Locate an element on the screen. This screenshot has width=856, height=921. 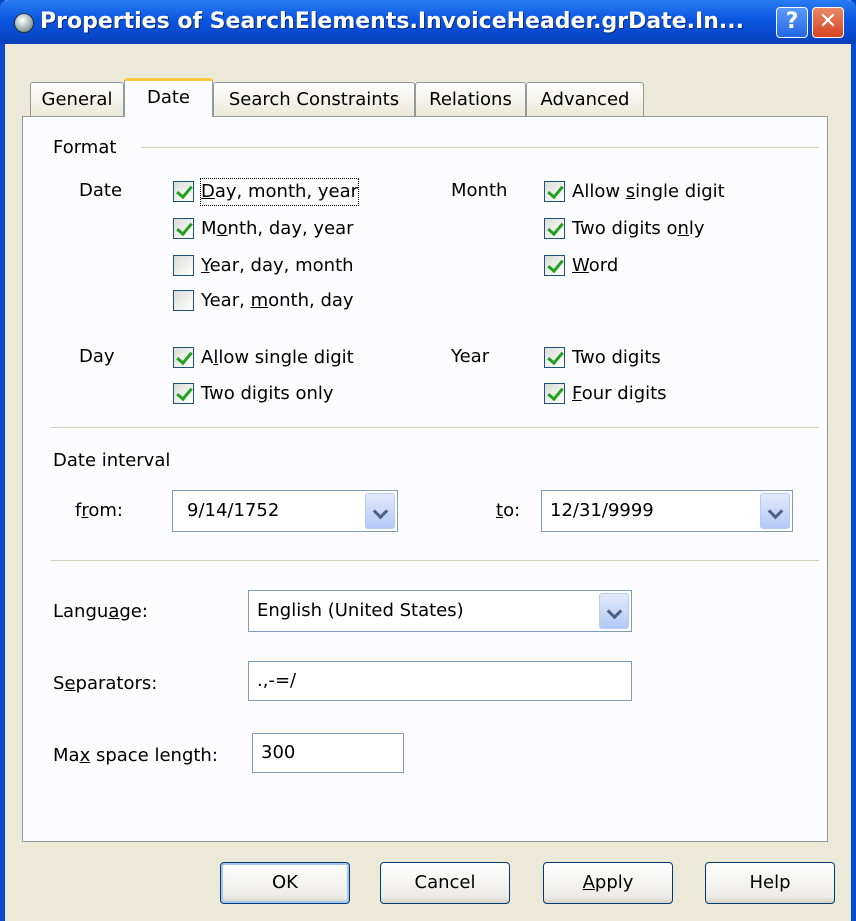
app-icon is located at coordinates (24, 23).